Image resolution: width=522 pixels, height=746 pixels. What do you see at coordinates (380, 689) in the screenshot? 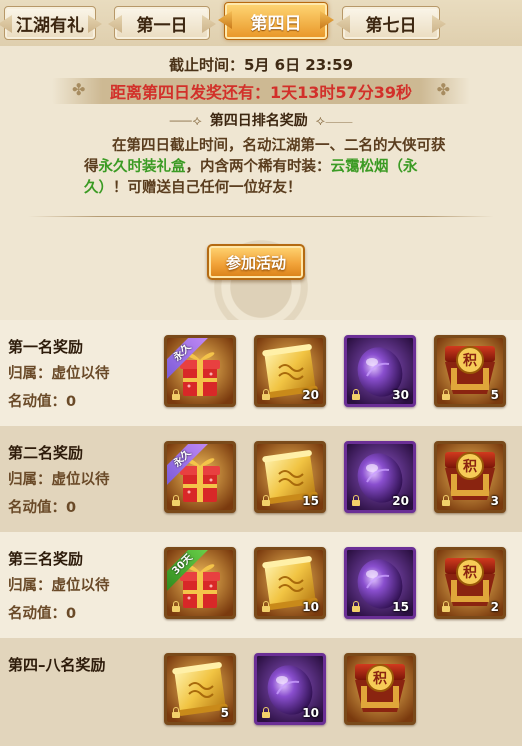
I see `points-chest-icon` at bounding box center [380, 689].